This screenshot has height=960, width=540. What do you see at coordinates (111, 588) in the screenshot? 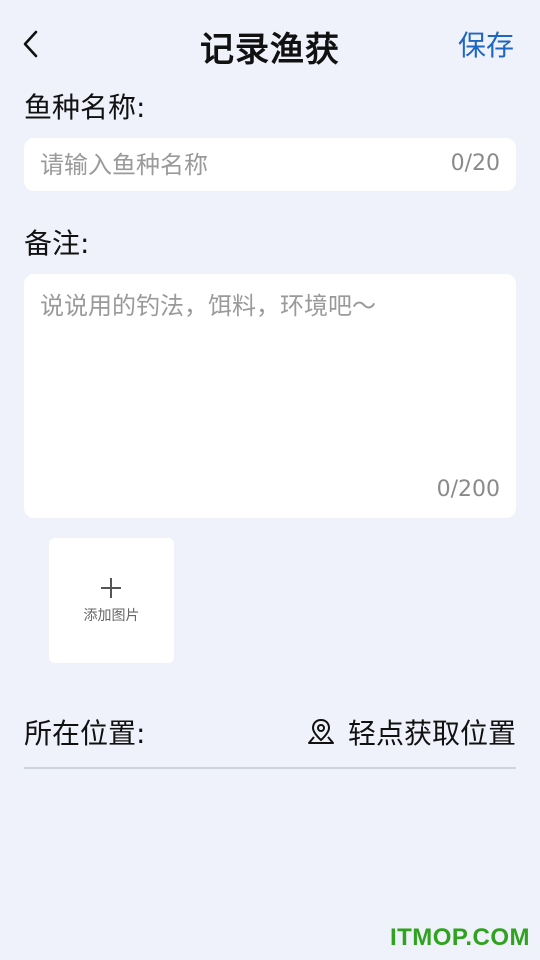
I see `plus-icon` at bounding box center [111, 588].